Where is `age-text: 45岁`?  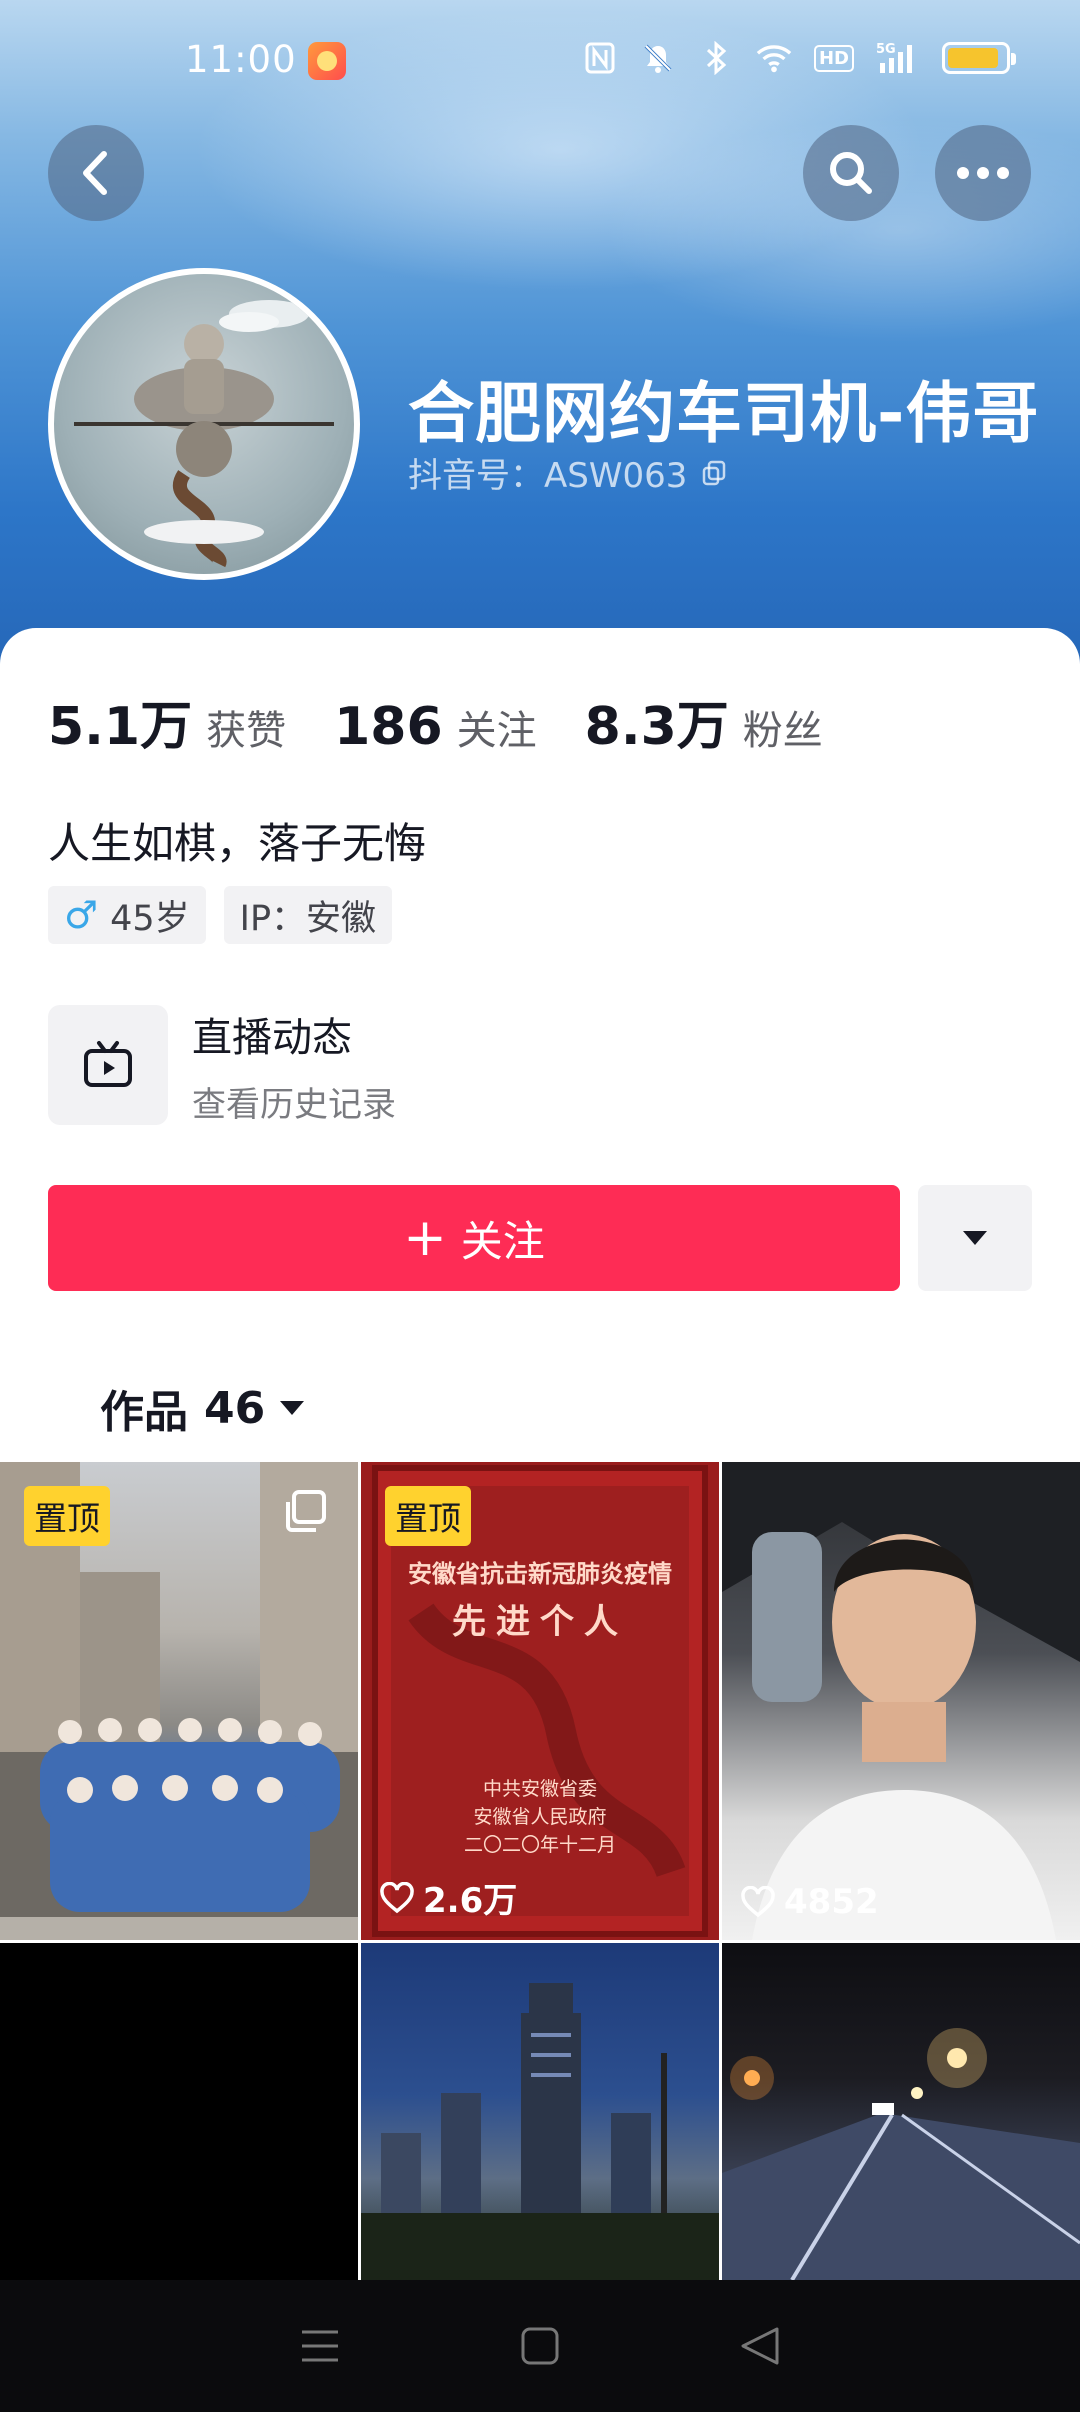
age-text: 45岁 is located at coordinates (150, 918).